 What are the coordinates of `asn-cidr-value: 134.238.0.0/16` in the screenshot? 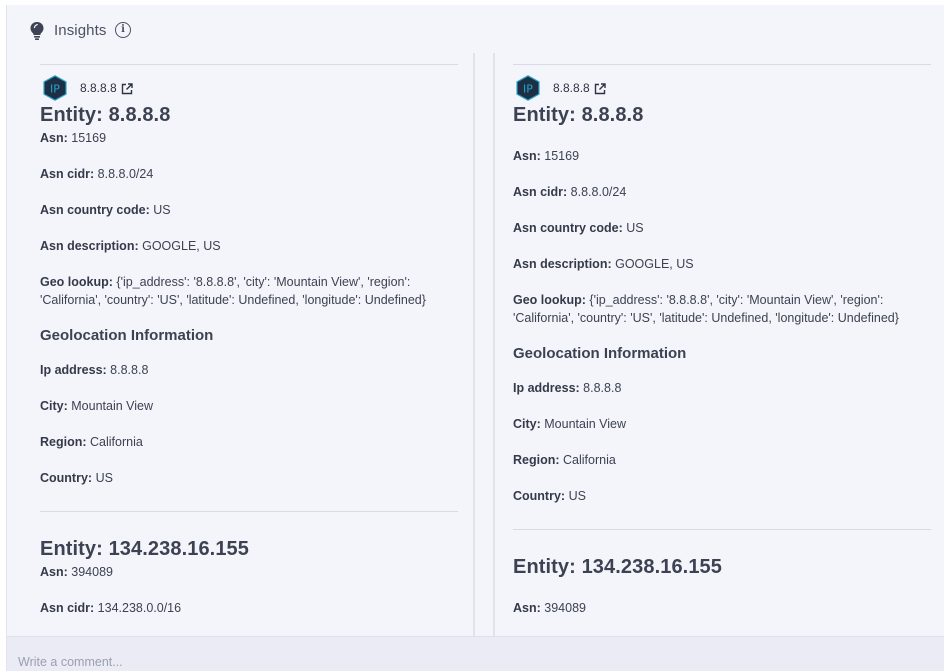 It's located at (139, 608).